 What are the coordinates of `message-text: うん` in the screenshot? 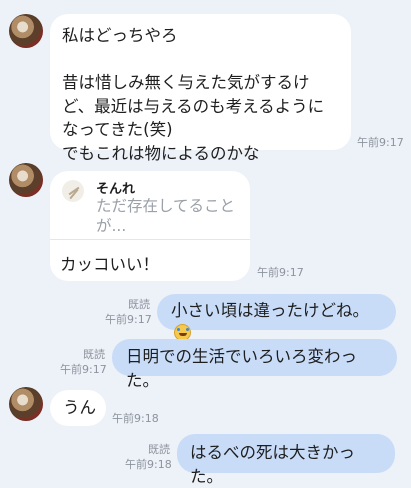 It's located at (79, 407).